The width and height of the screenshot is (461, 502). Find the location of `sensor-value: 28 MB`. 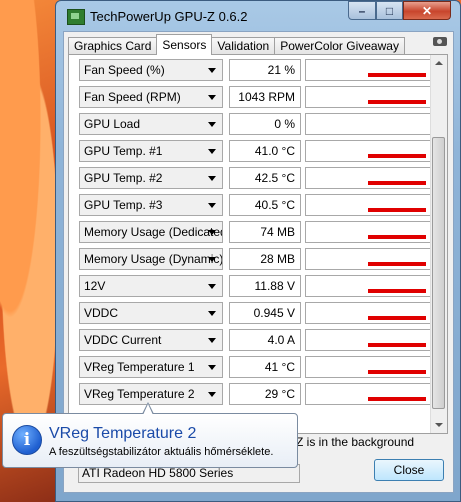

sensor-value: 28 MB is located at coordinates (265, 259).